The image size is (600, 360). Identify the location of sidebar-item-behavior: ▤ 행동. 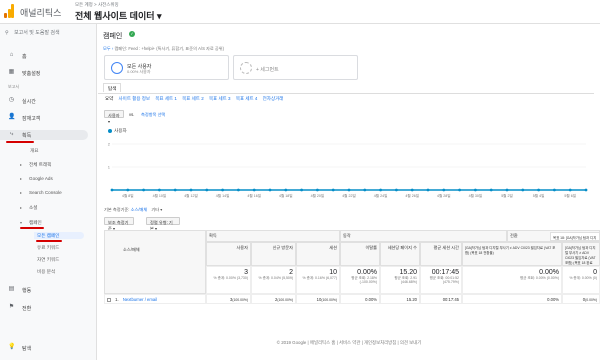
(48, 290).